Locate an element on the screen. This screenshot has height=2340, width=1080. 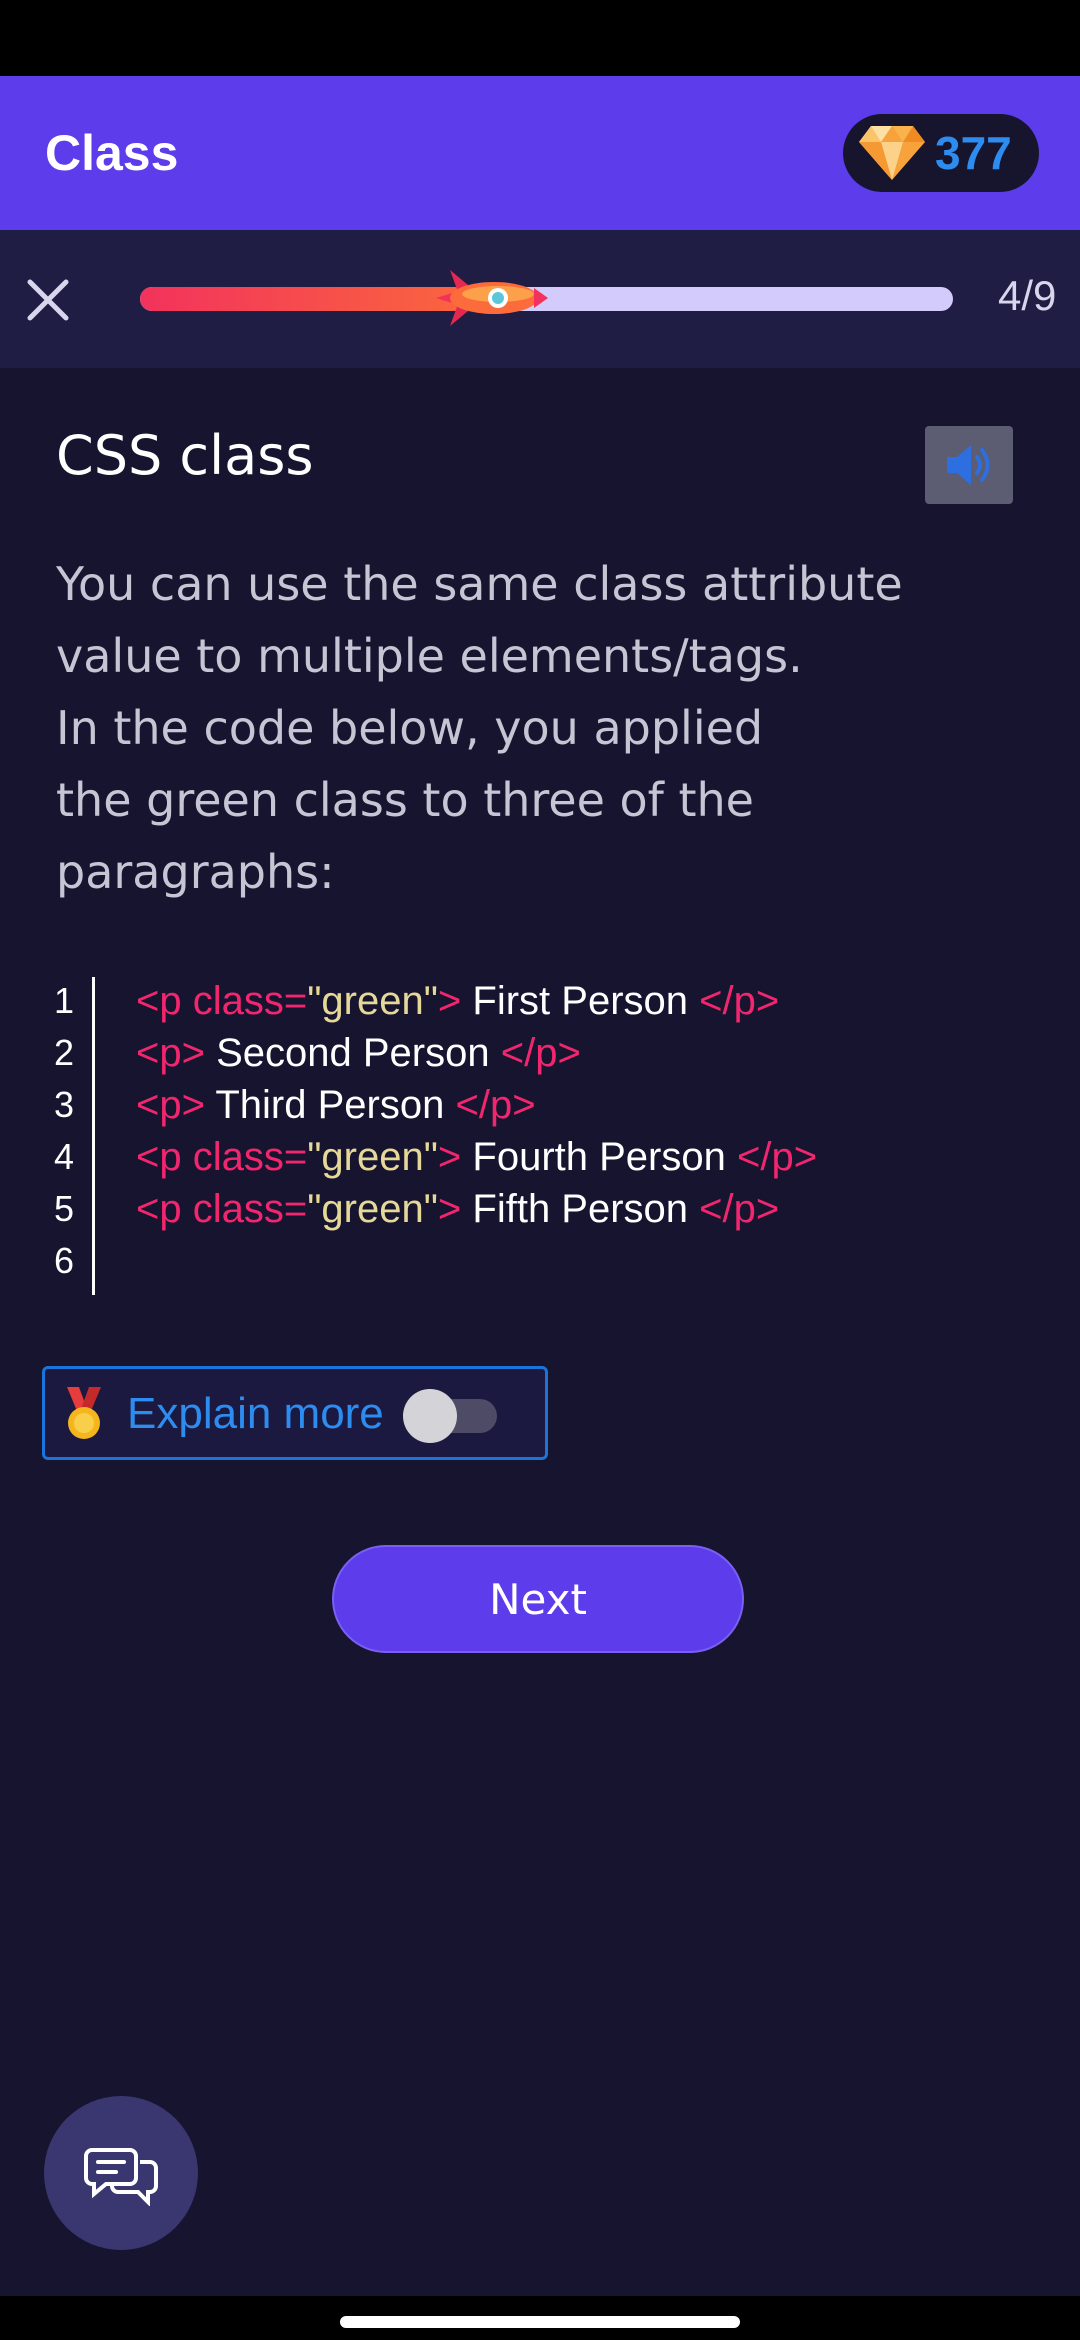
chat-button is located at coordinates (121, 2173).